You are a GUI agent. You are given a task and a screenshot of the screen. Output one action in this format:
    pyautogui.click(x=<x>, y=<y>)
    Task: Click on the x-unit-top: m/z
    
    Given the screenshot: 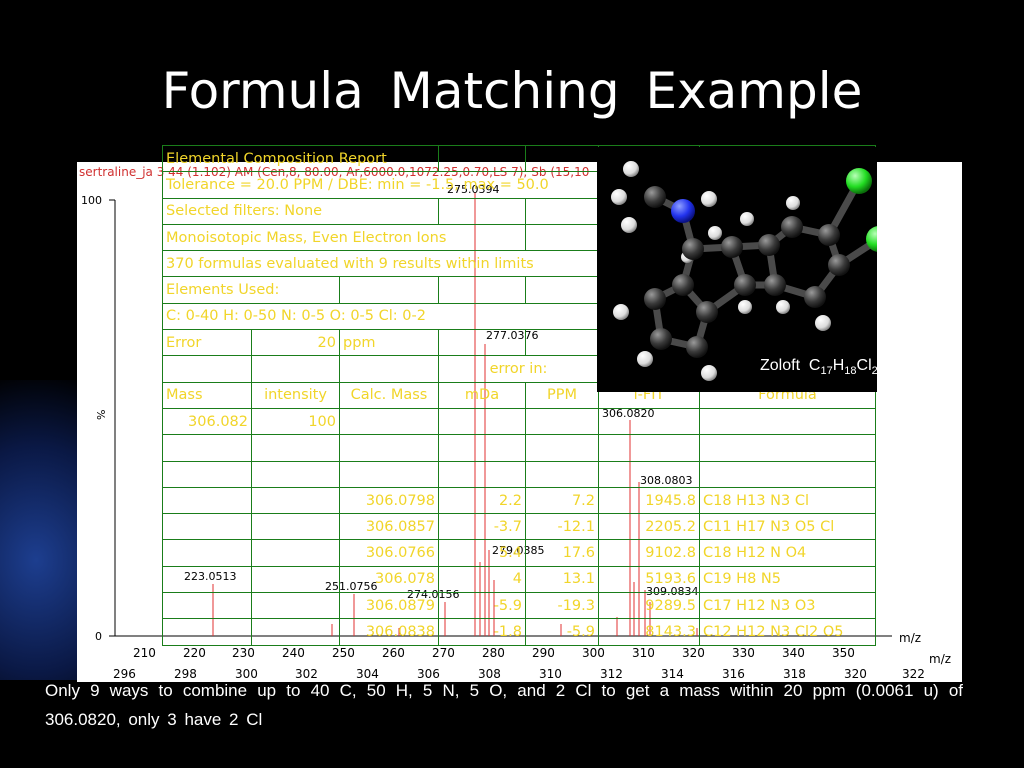 What is the action you would take?
    pyautogui.click(x=910, y=638)
    